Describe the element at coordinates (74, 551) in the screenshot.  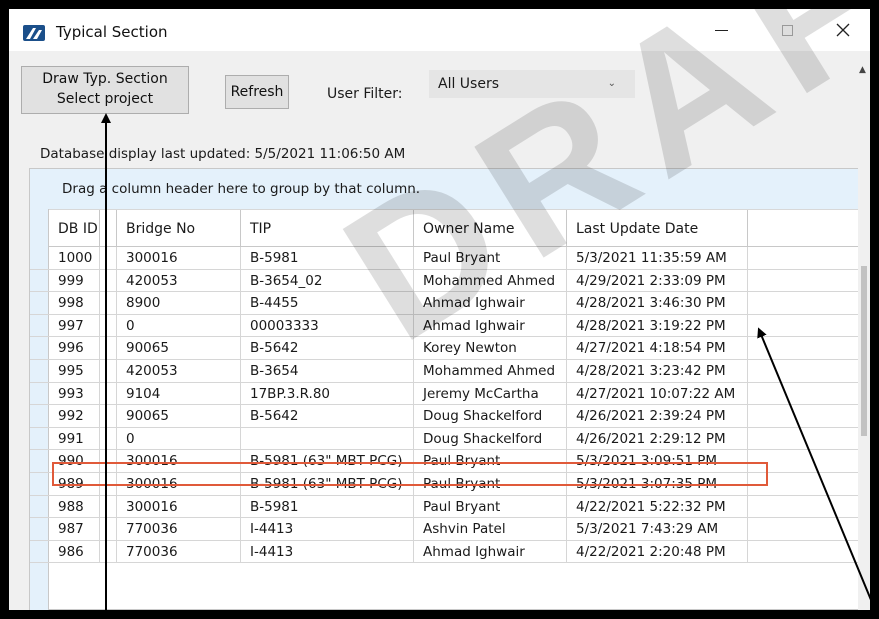
I see `cell-db-id: 986` at that location.